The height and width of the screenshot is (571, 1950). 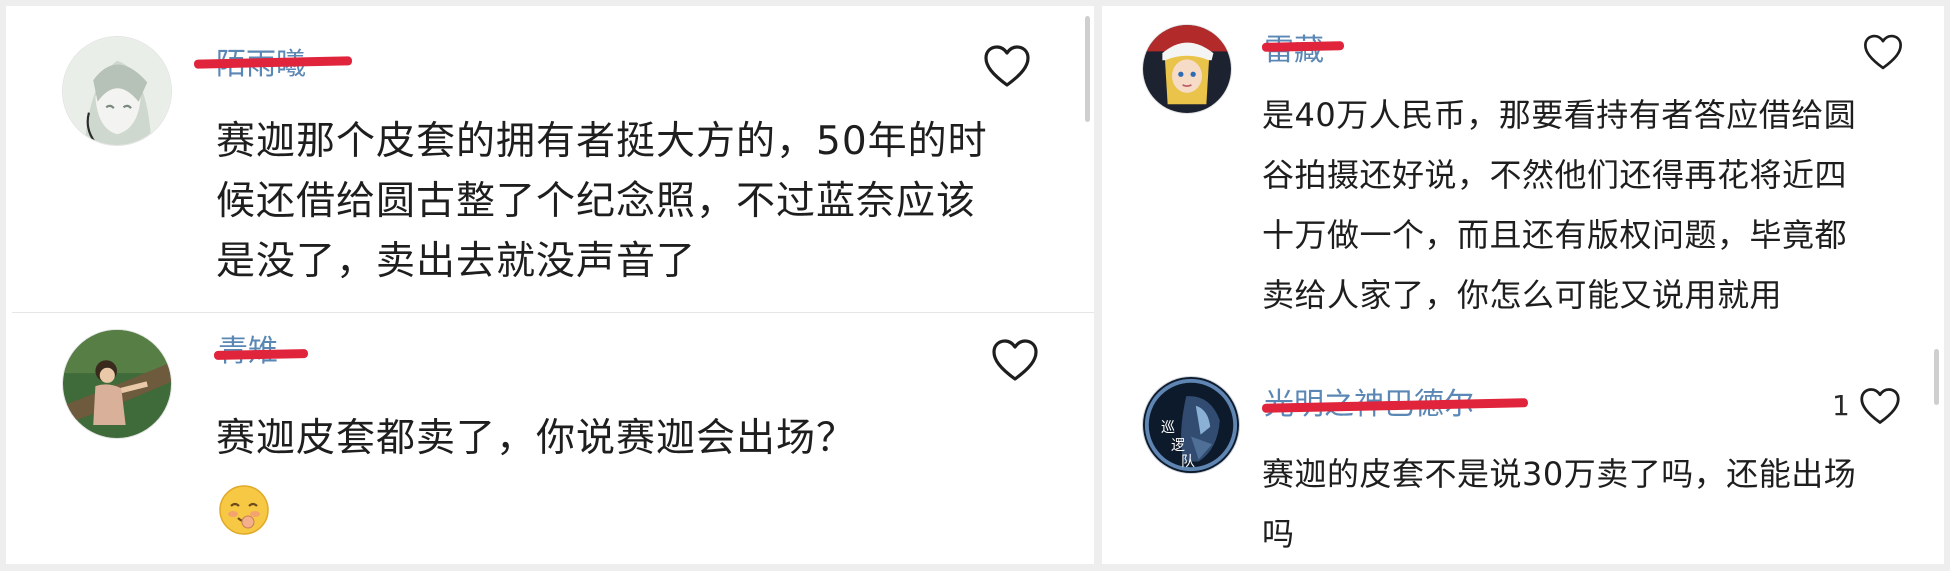 What do you see at coordinates (536, 438) in the screenshot?
I see `comment-text: 赛迦皮套都卖了，你说赛迦会出场？` at bounding box center [536, 438].